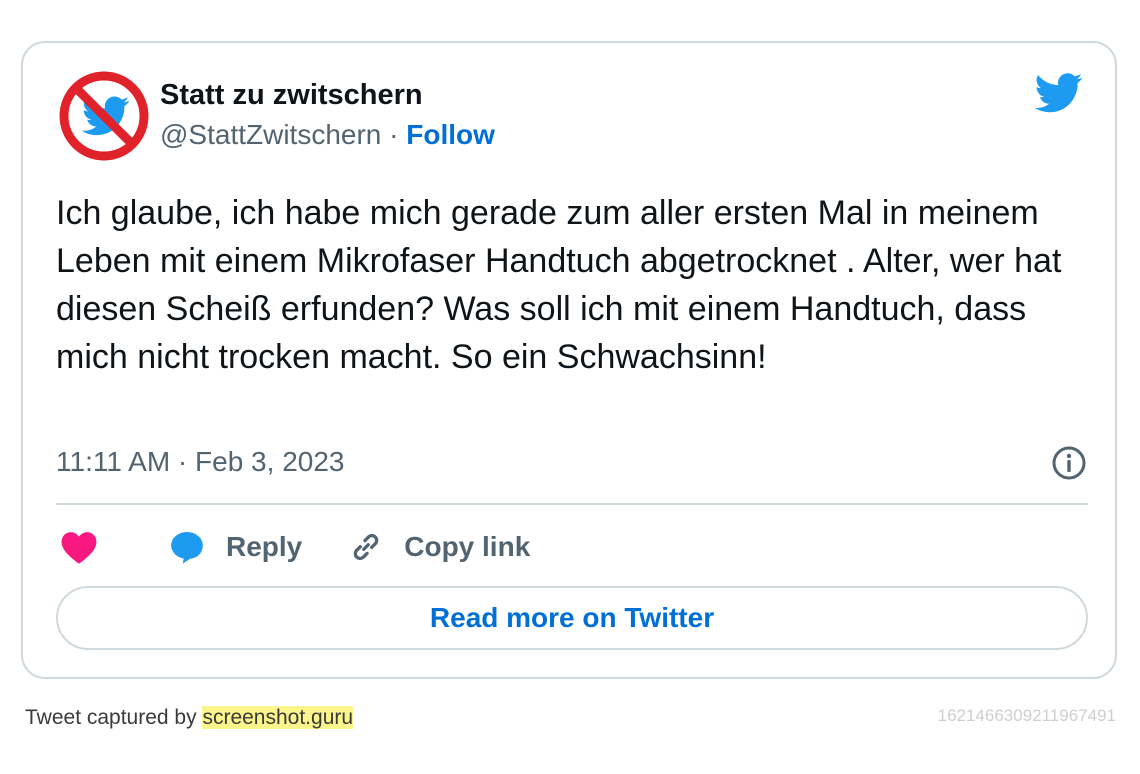 Image resolution: width=1140 pixels, height=774 pixels. I want to click on action-bar: Reply Copy link, so click(293, 547).